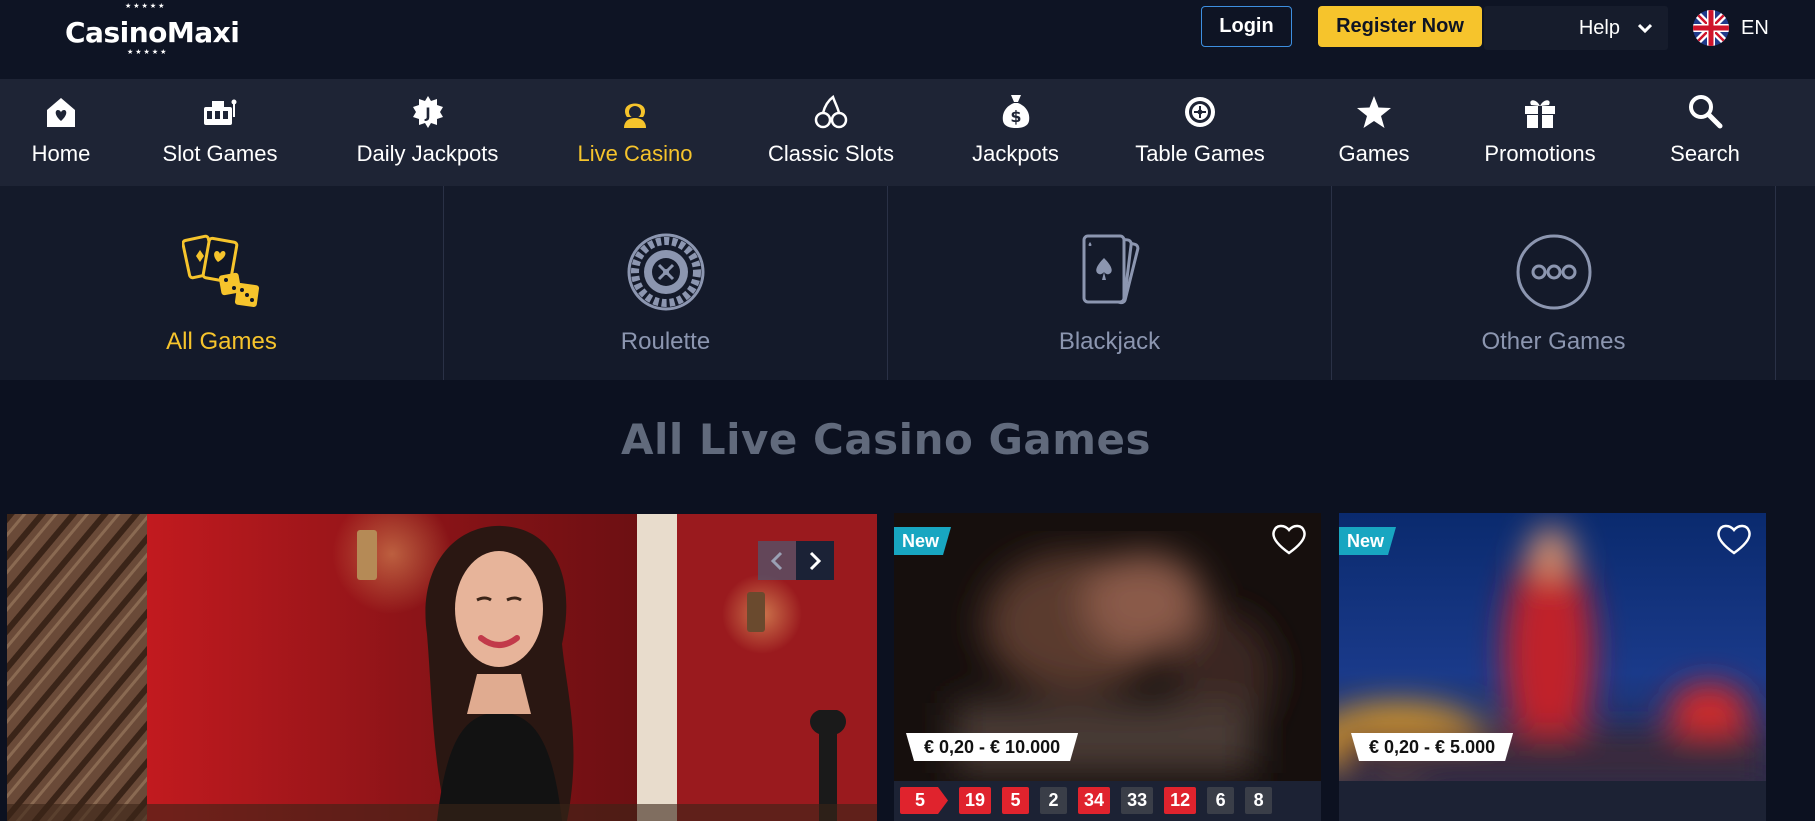 Image resolution: width=1815 pixels, height=821 pixels. I want to click on nav-item-table-games: Table Games, so click(1200, 132).